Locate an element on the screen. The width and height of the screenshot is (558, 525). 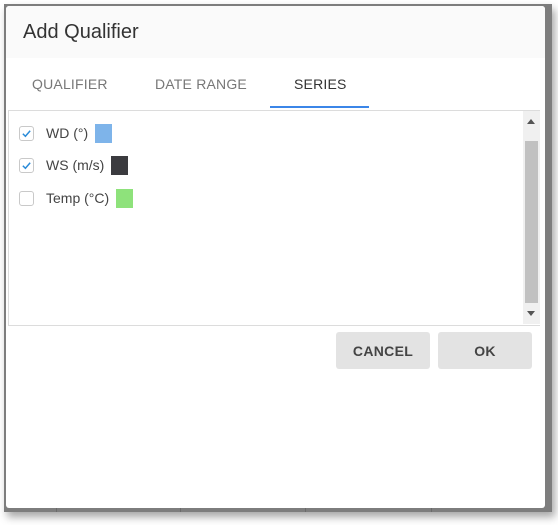
tab-date-range: DATE RANGE is located at coordinates (201, 84).